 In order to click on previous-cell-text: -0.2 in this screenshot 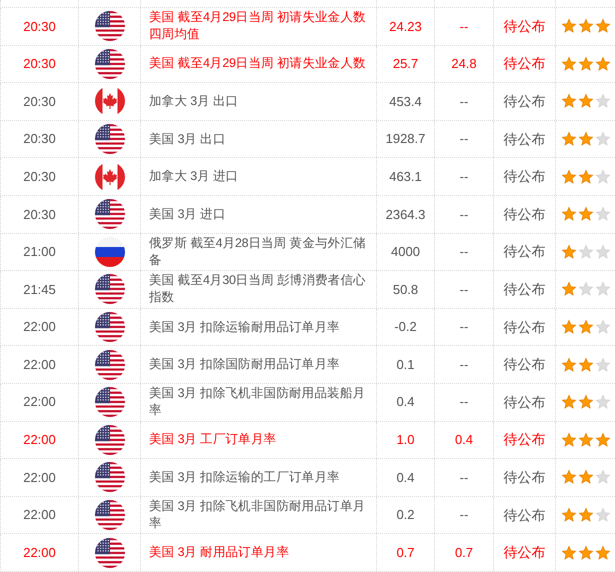, I will do `click(405, 327)`.